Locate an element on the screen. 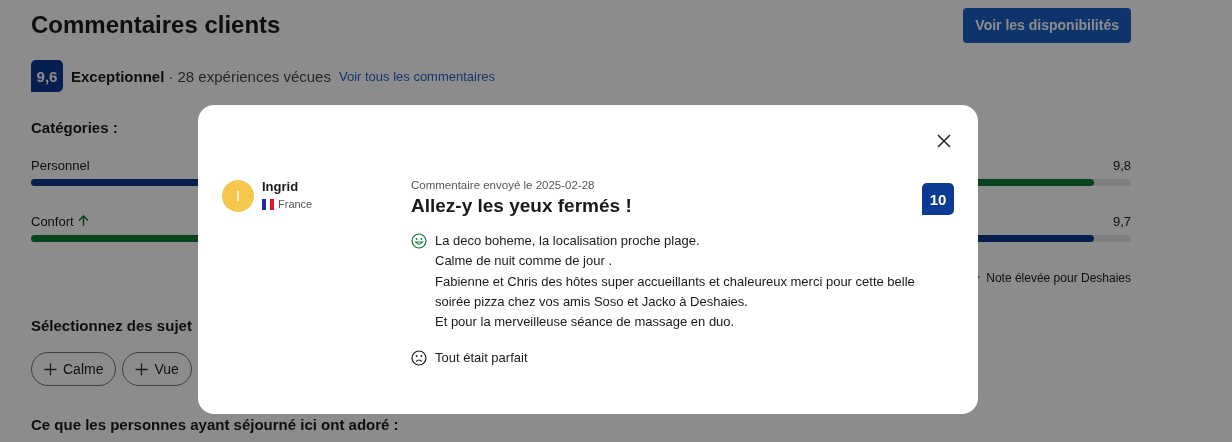  review-count: · 28 expériences vécues is located at coordinates (249, 76).